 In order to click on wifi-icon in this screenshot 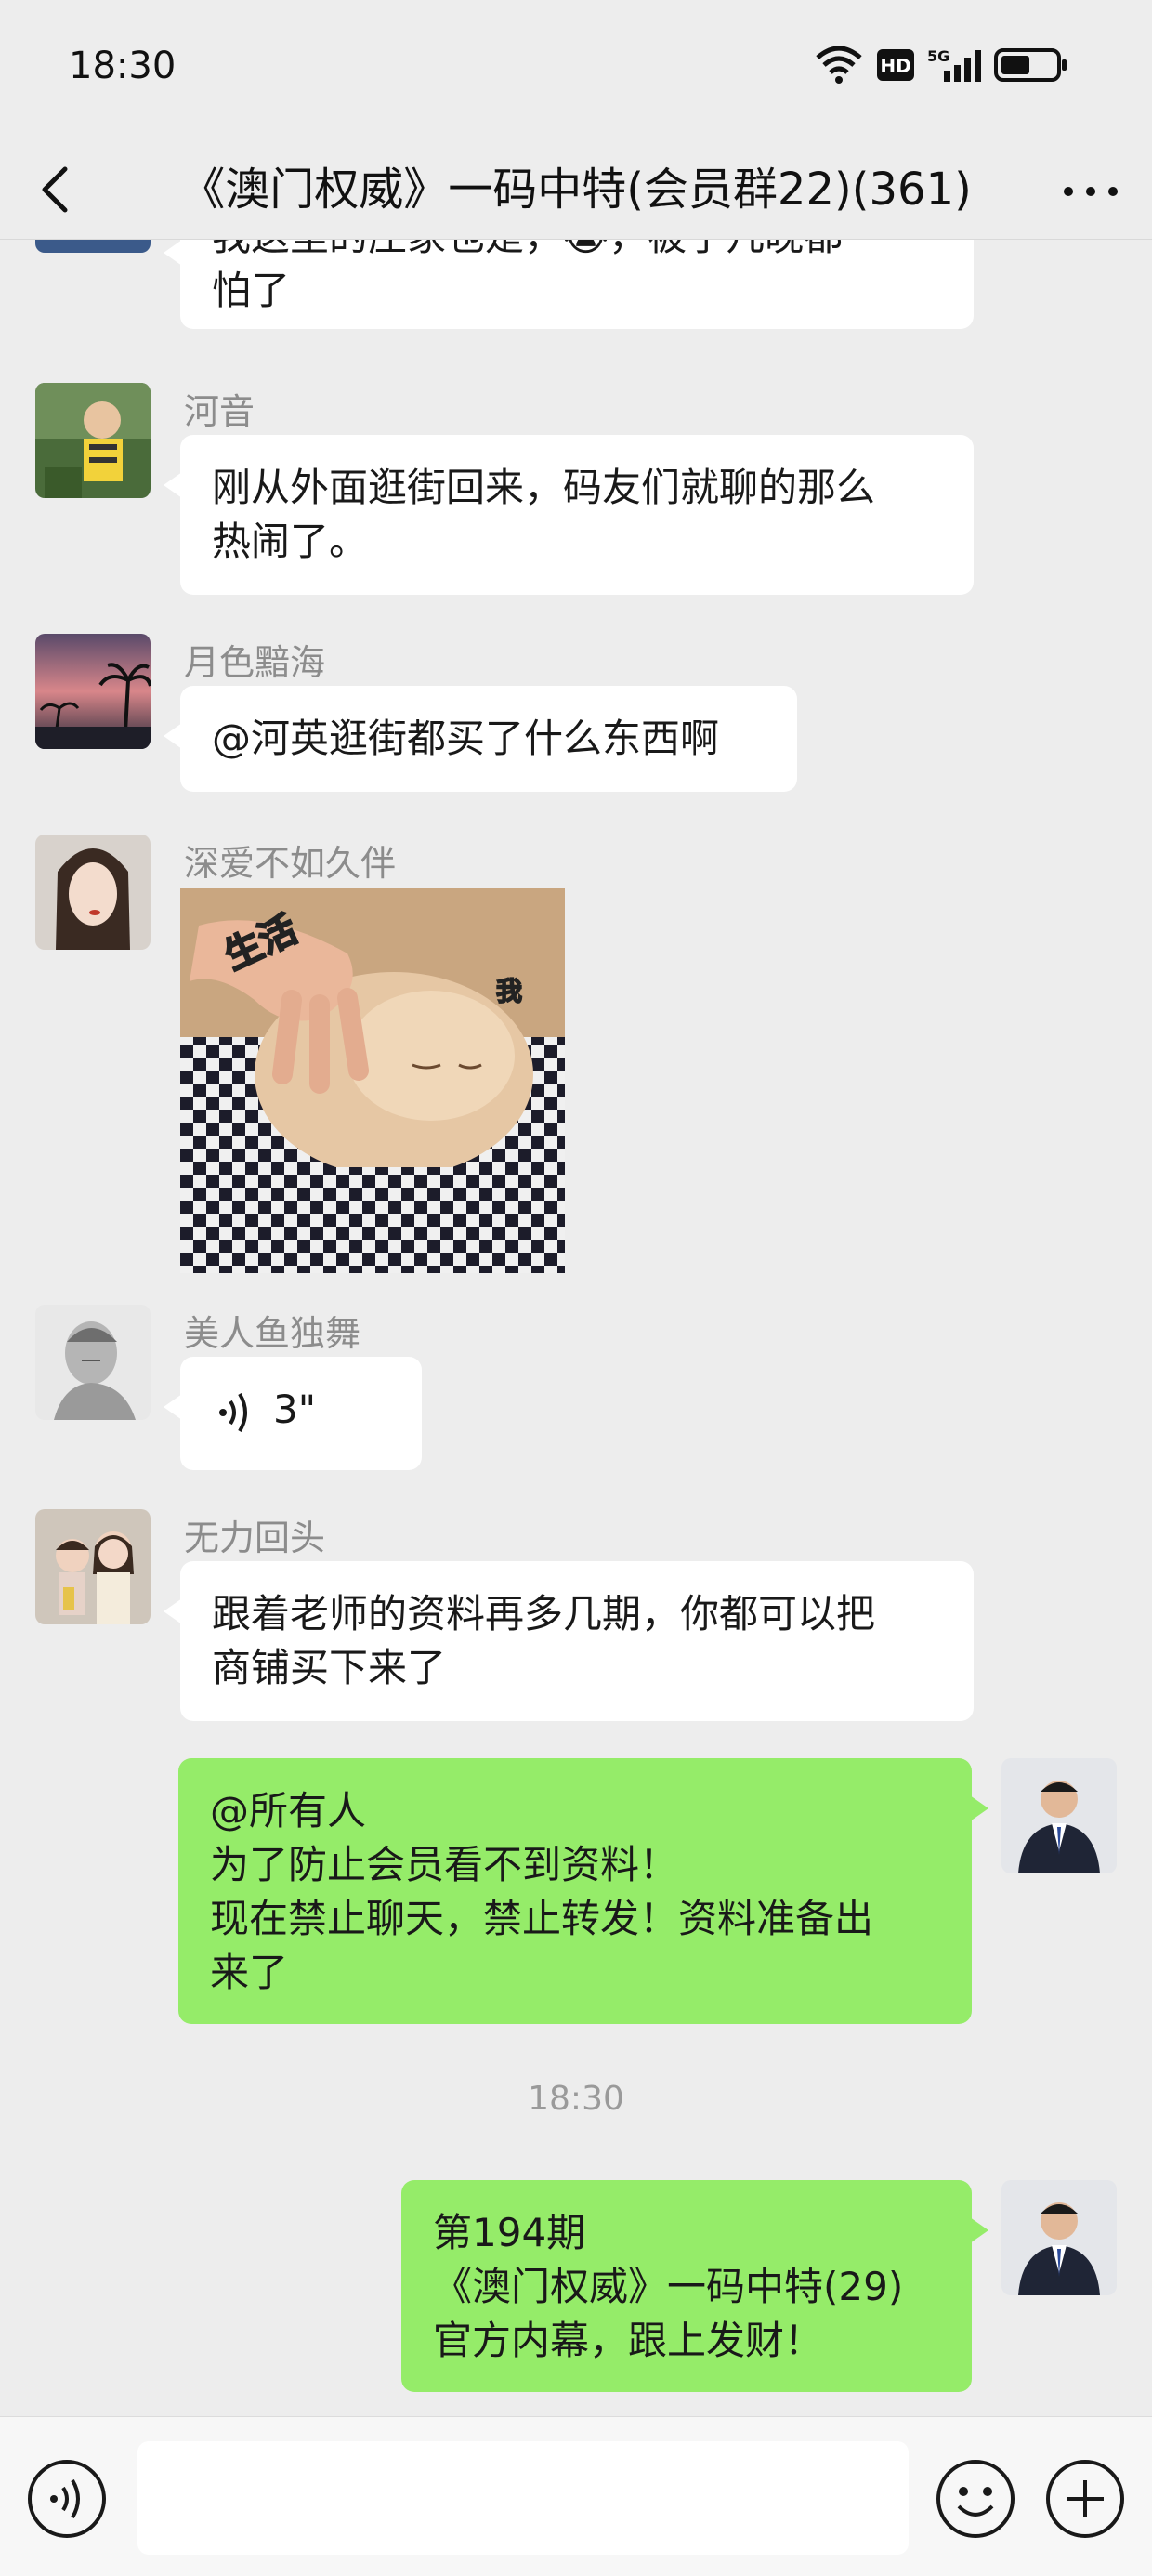, I will do `click(839, 65)`.